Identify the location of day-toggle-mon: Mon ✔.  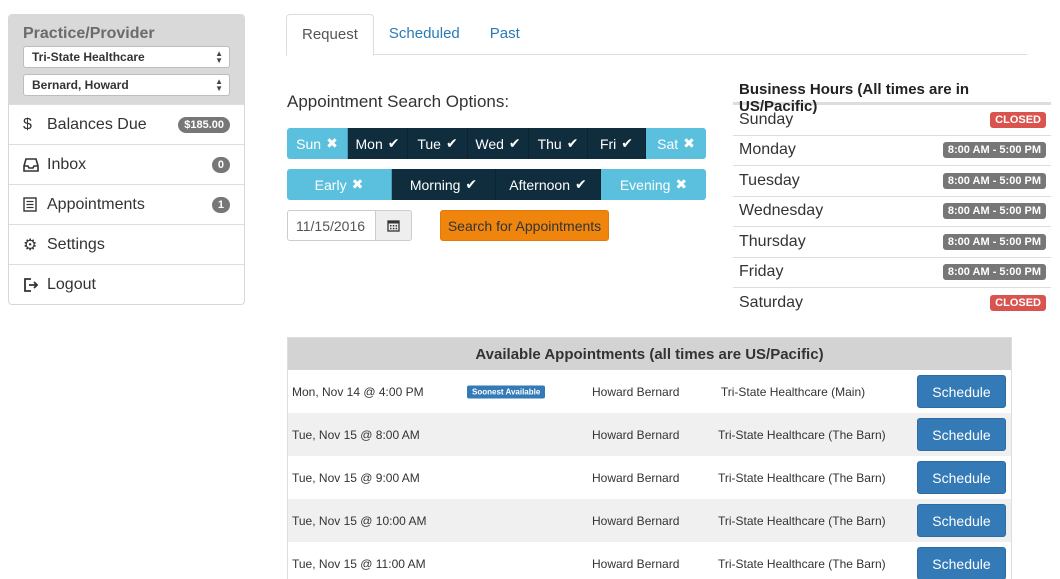
(378, 143).